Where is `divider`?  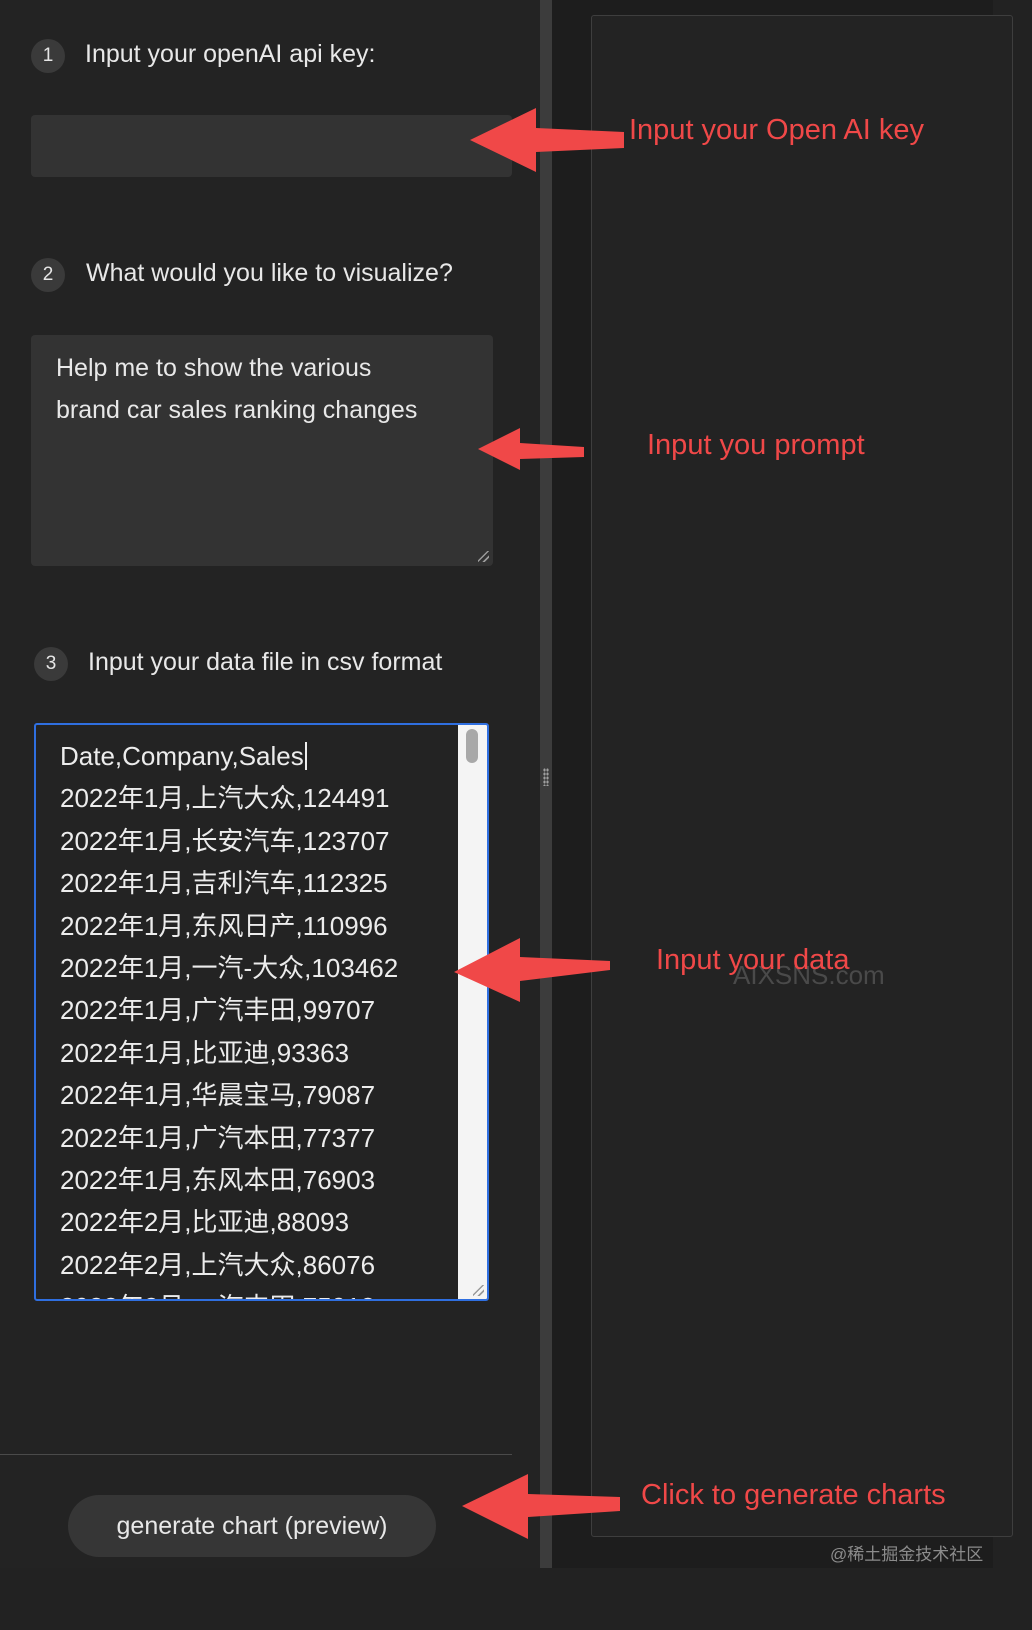
divider is located at coordinates (256, 1454).